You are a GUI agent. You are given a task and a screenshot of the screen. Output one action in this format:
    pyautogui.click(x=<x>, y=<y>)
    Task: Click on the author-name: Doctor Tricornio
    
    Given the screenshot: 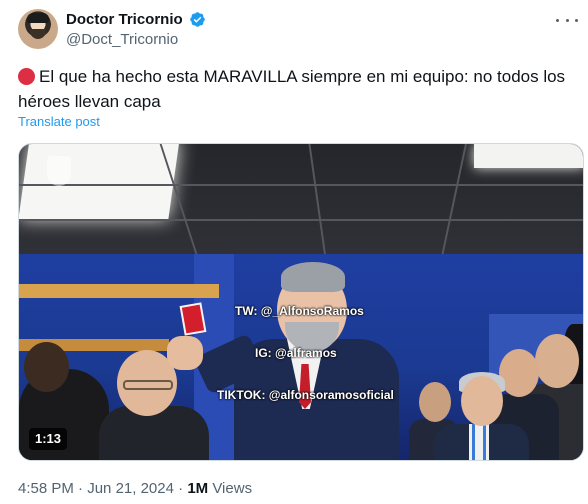 What is the action you would take?
    pyautogui.click(x=124, y=20)
    